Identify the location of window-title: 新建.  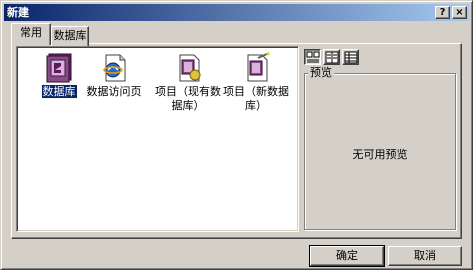
(18, 12).